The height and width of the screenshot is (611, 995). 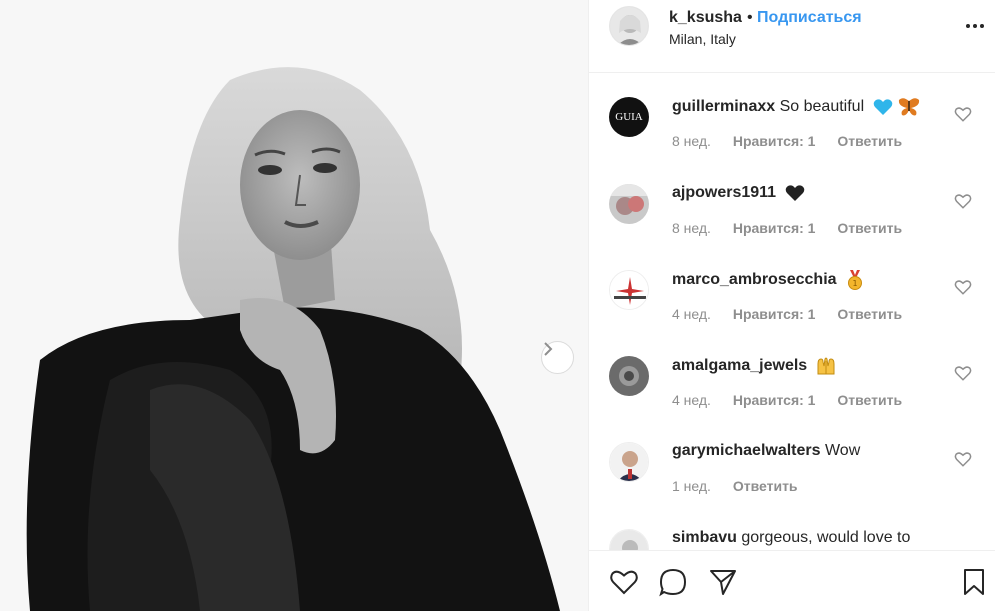 I want to click on comment-username: marco_ambrosecchia, so click(x=754, y=279).